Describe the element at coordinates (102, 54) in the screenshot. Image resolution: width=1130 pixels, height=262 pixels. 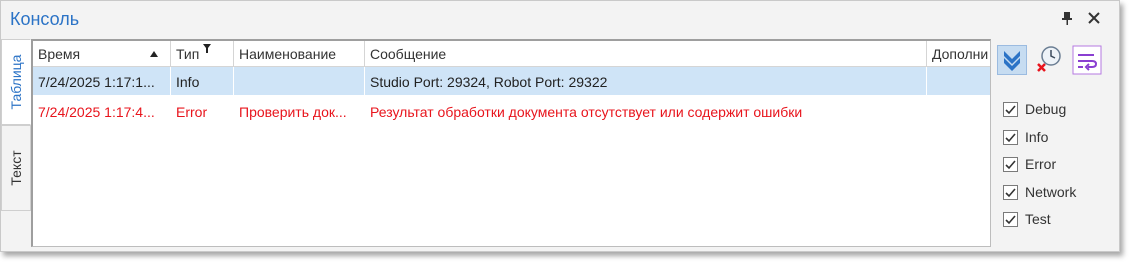
I see `column-header-time: Время` at that location.